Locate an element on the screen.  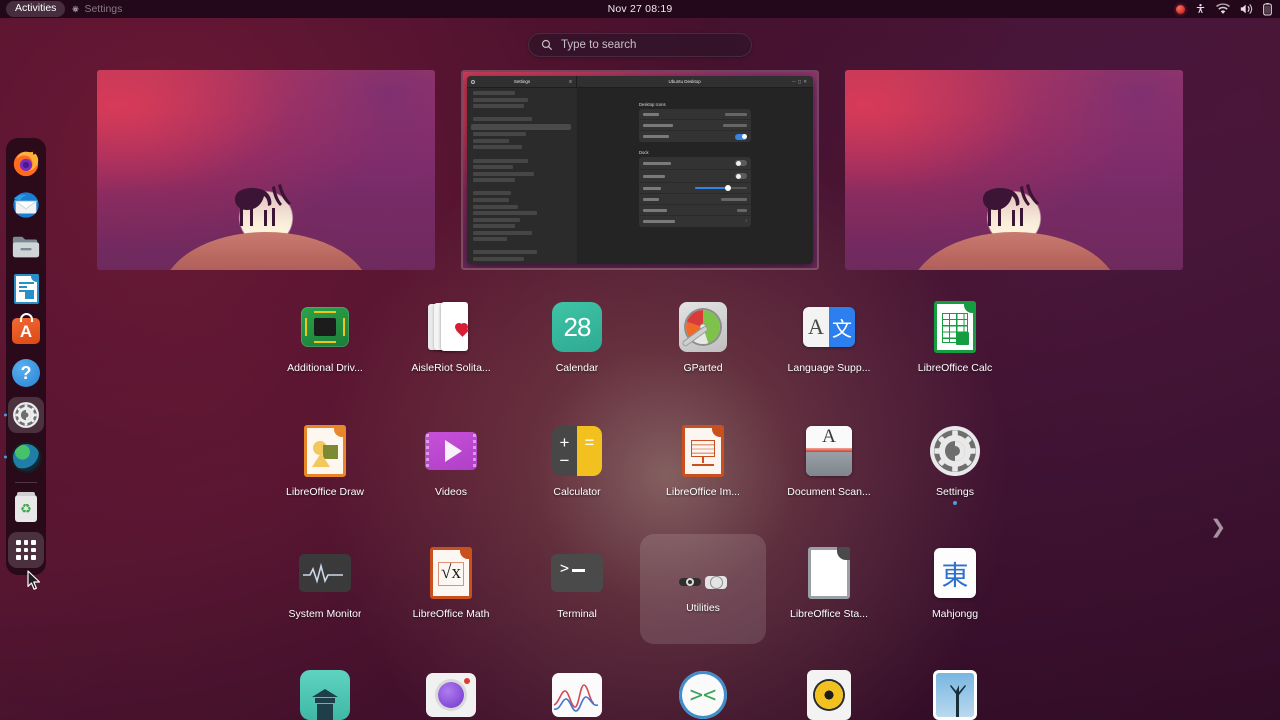
chevron-right-icon: › is located at coordinates (746, 221).